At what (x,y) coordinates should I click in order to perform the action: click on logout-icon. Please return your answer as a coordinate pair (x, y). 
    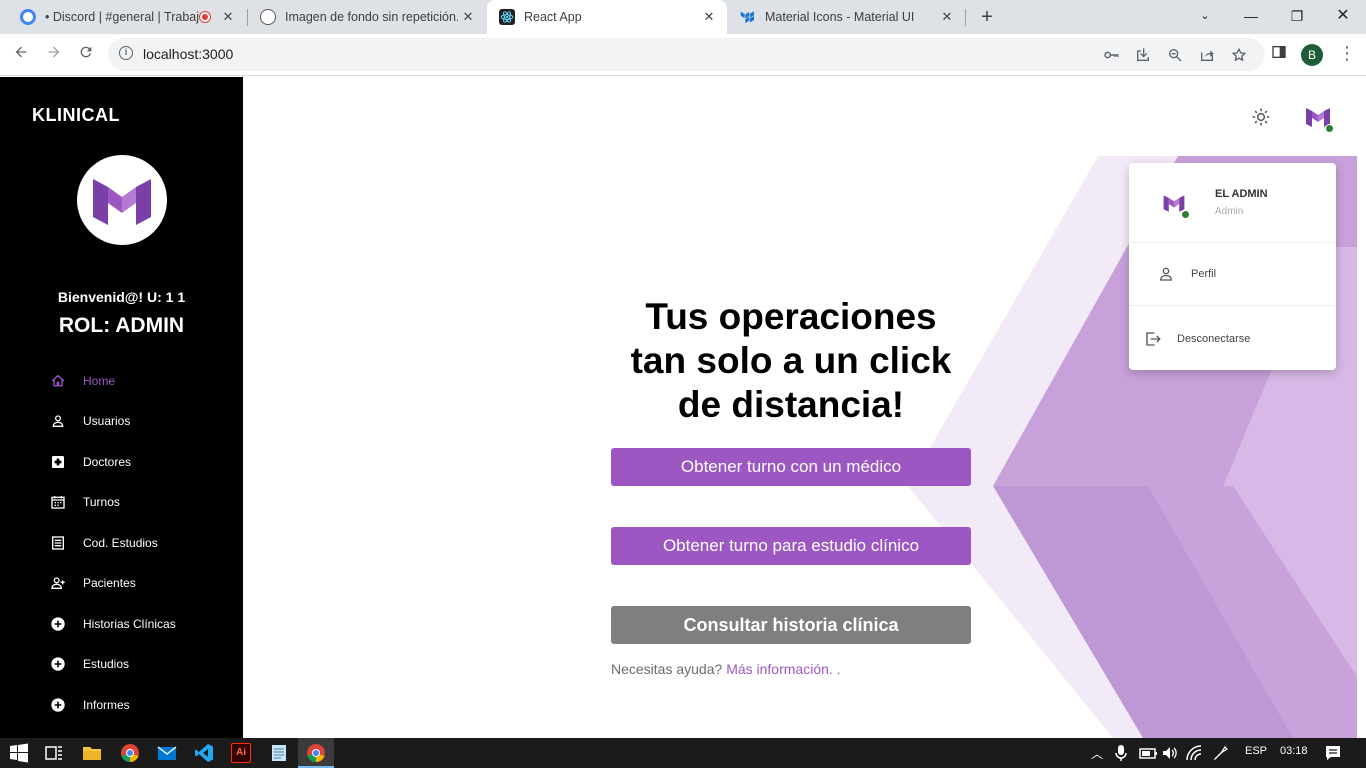
    Looking at the image, I should click on (1153, 338).